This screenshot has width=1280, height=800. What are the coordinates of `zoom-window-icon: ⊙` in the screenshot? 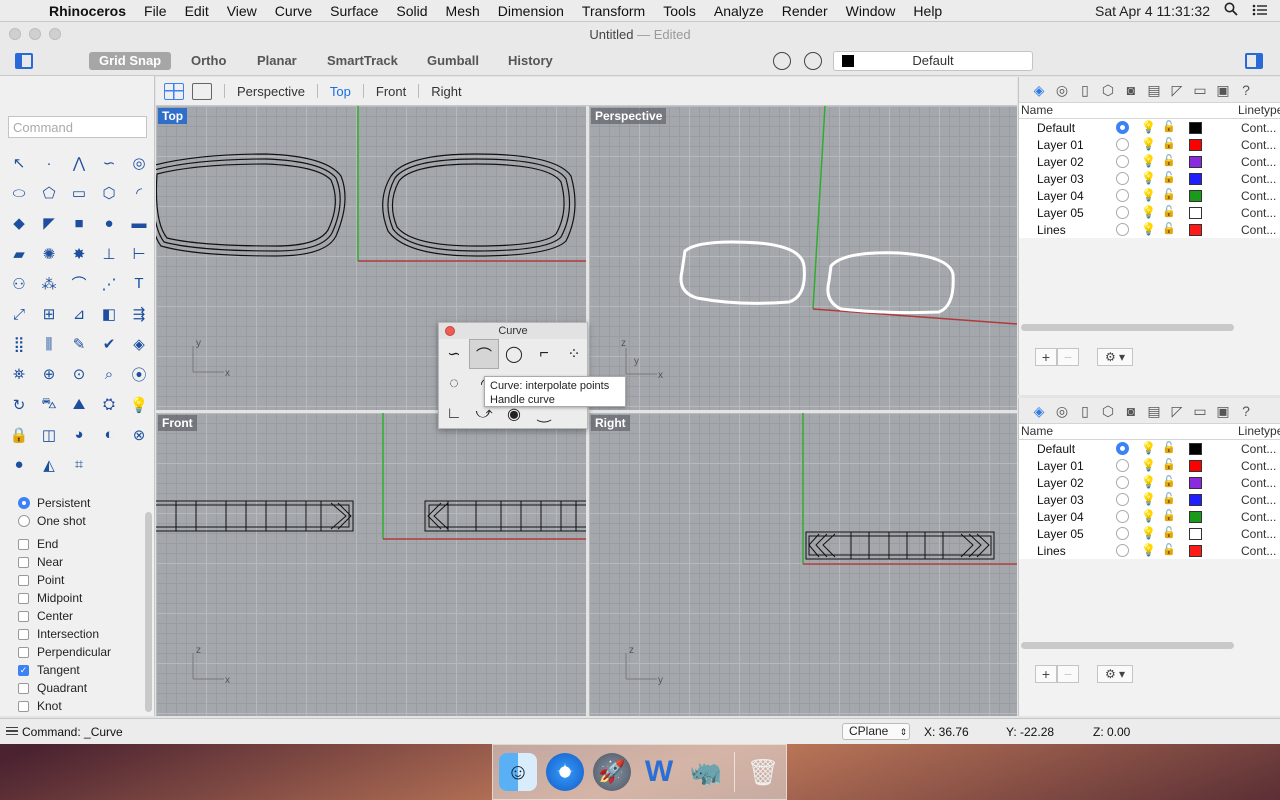 It's located at (79, 374).